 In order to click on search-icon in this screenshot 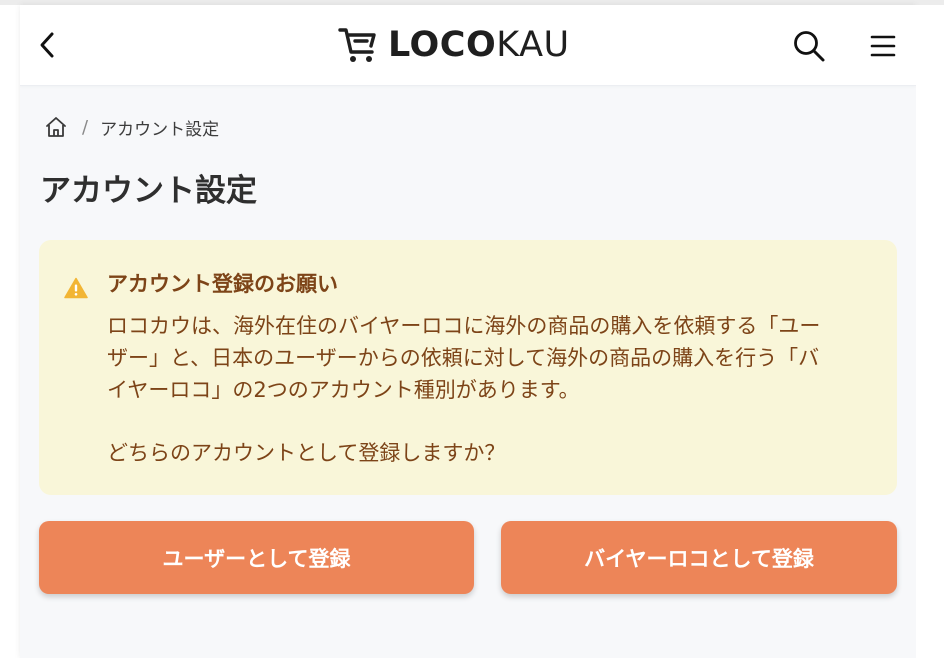, I will do `click(809, 46)`.